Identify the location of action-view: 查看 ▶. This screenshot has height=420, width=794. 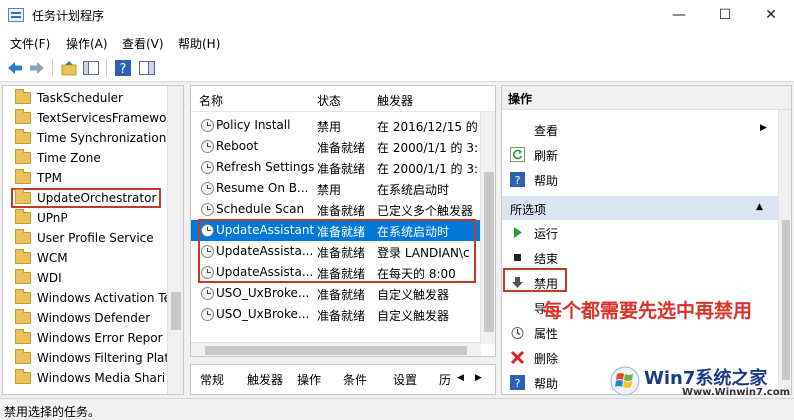
(640, 129).